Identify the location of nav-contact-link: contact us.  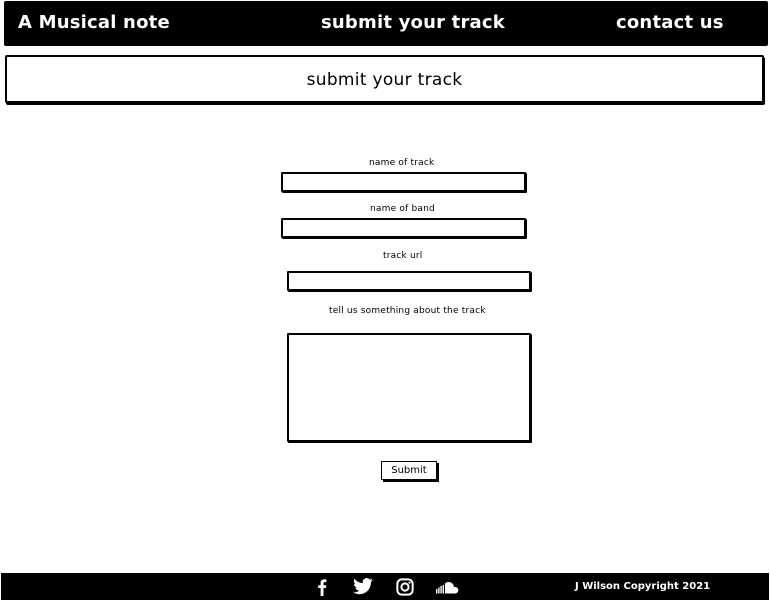
(670, 22).